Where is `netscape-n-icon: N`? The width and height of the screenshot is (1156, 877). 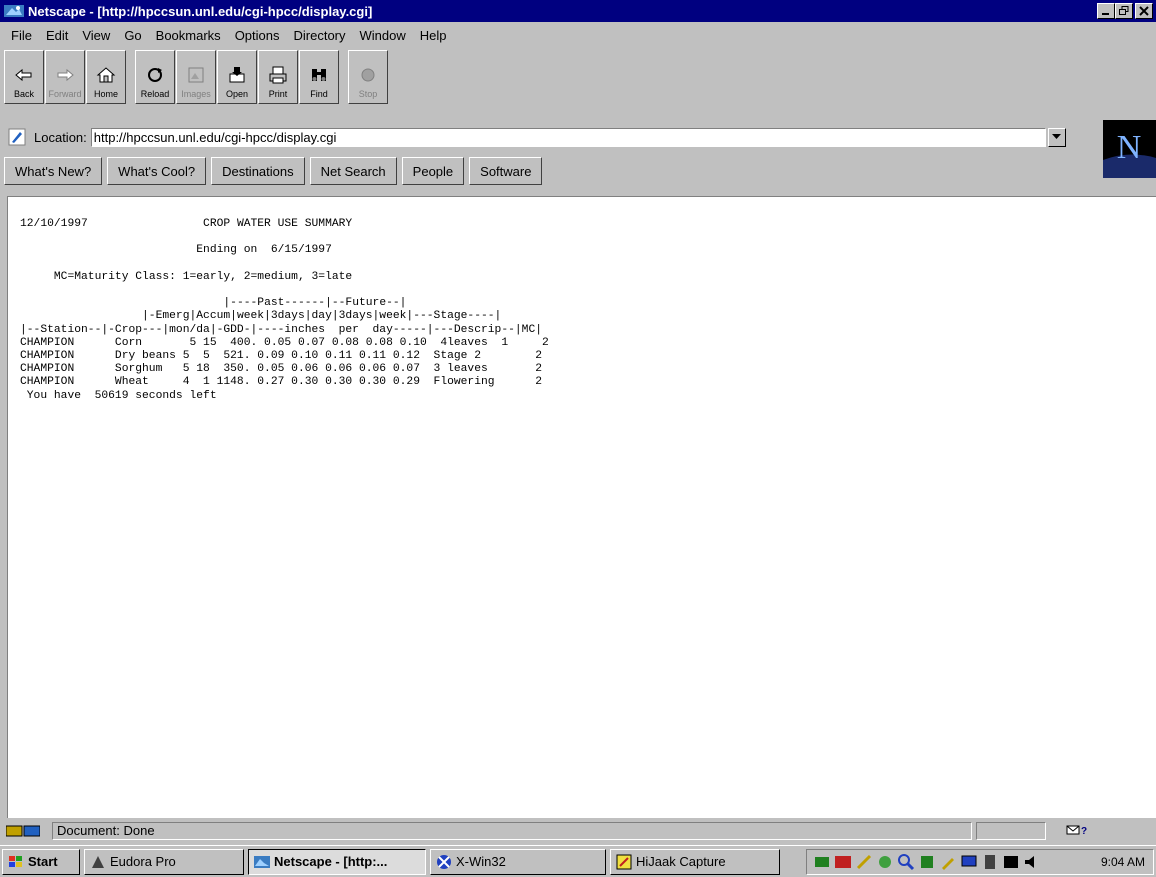 netscape-n-icon: N is located at coordinates (1129, 149).